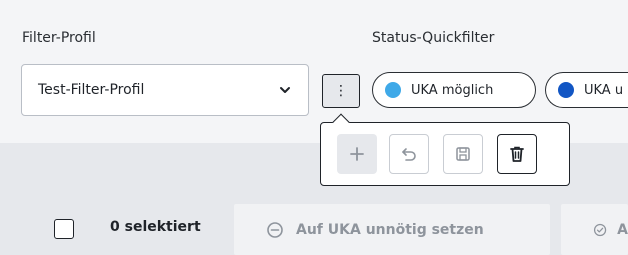 Image resolution: width=628 pixels, height=255 pixels. I want to click on set-uka-unnoetig-button: Auf UKA unnötig setzen, so click(392, 229).